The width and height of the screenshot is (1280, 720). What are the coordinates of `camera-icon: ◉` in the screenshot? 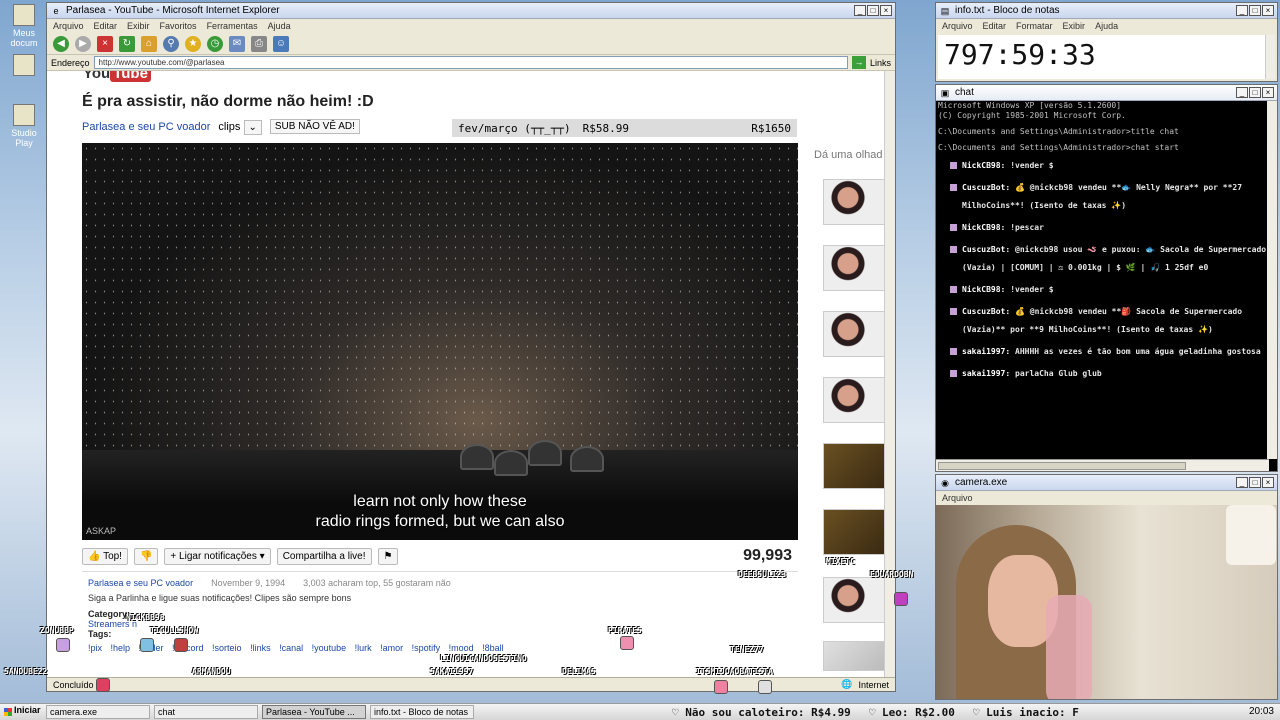 It's located at (945, 482).